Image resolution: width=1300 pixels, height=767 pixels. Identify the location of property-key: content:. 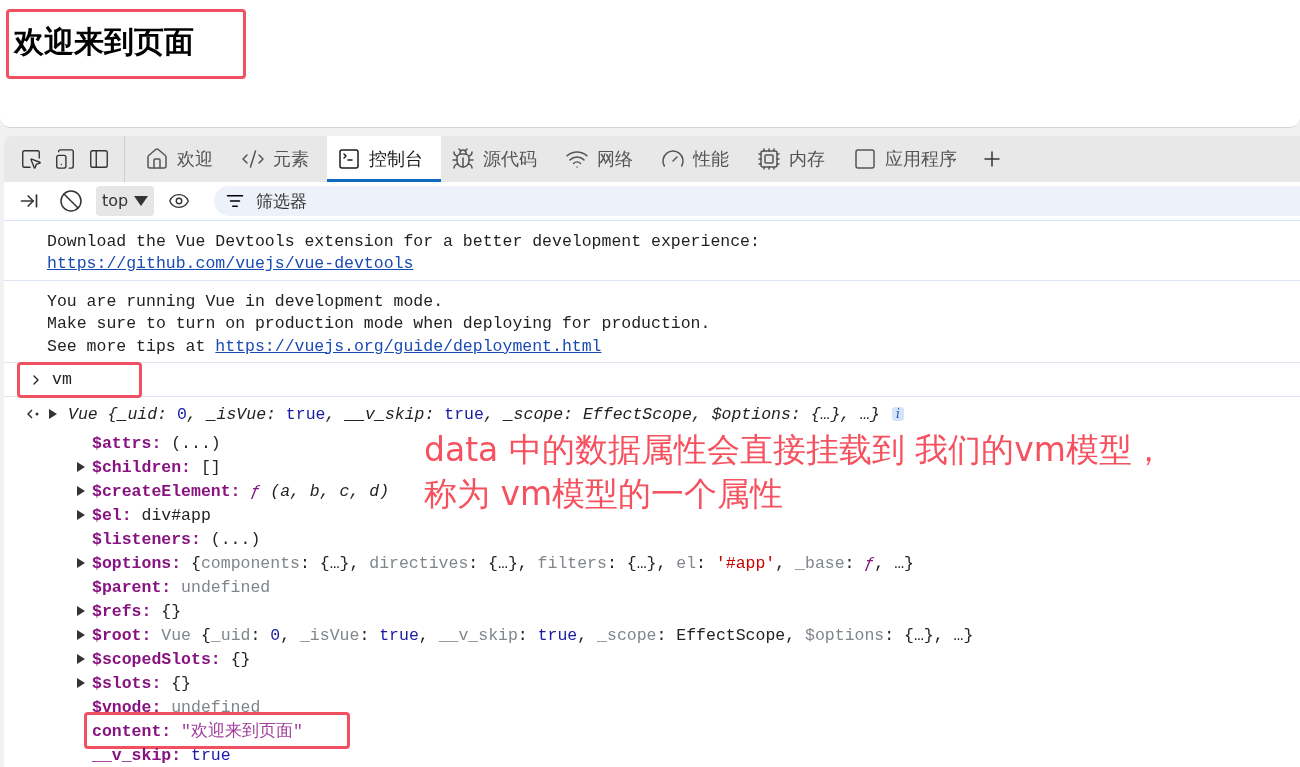
(132, 731).